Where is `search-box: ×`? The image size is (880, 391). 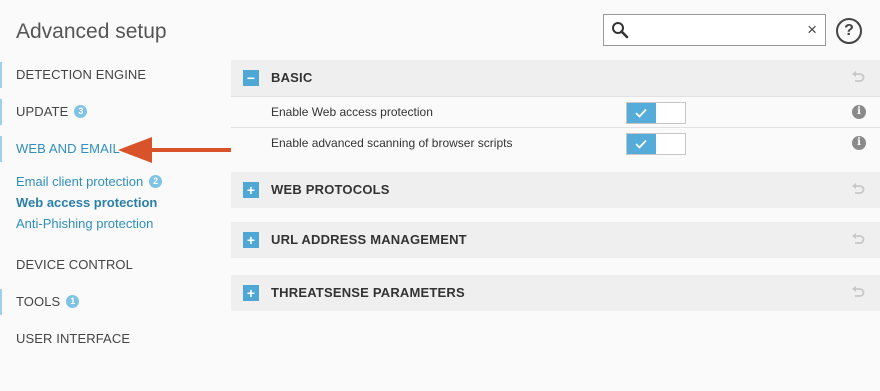
search-box: × is located at coordinates (714, 30).